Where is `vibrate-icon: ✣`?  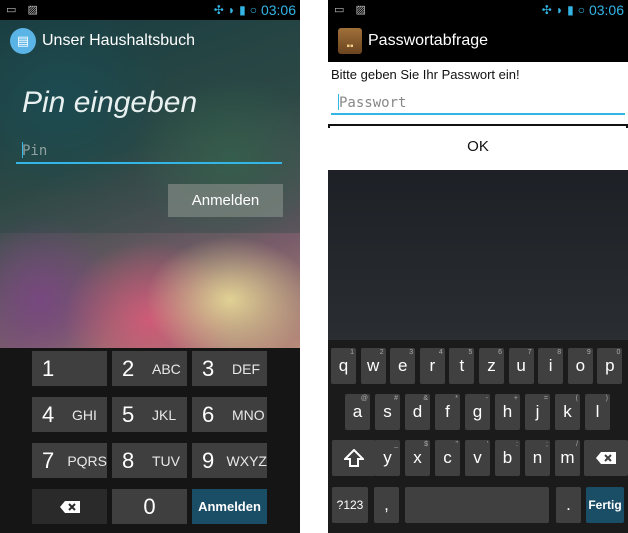 vibrate-icon: ✣ is located at coordinates (218, 10).